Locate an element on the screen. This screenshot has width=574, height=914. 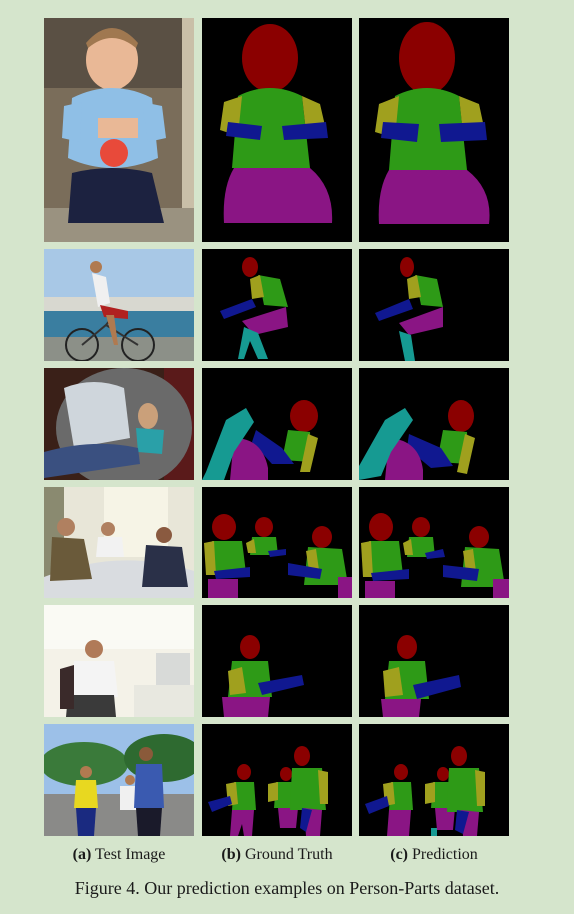
column-label-test-image: (a) Test Image is located at coordinates (119, 854).